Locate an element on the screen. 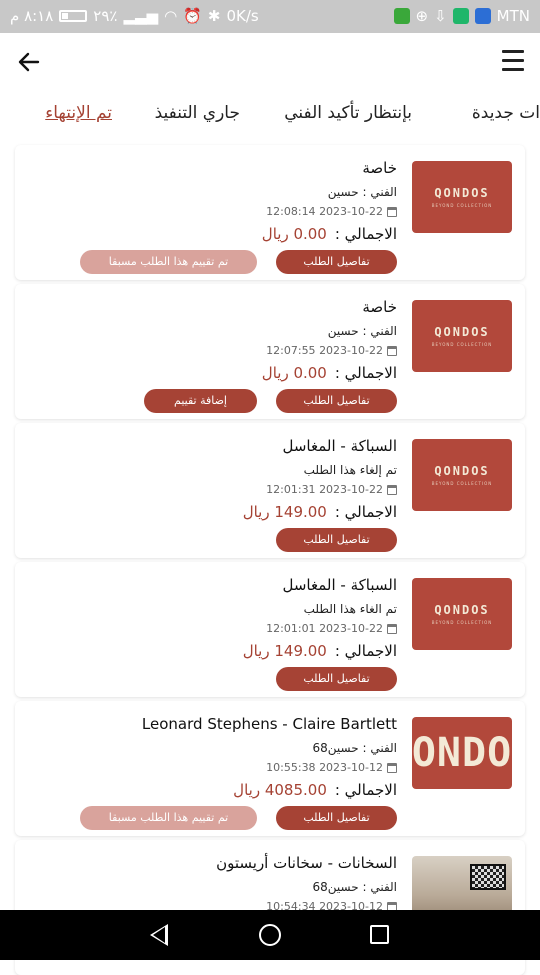  hamburger-menu-icon is located at coordinates (513, 61).